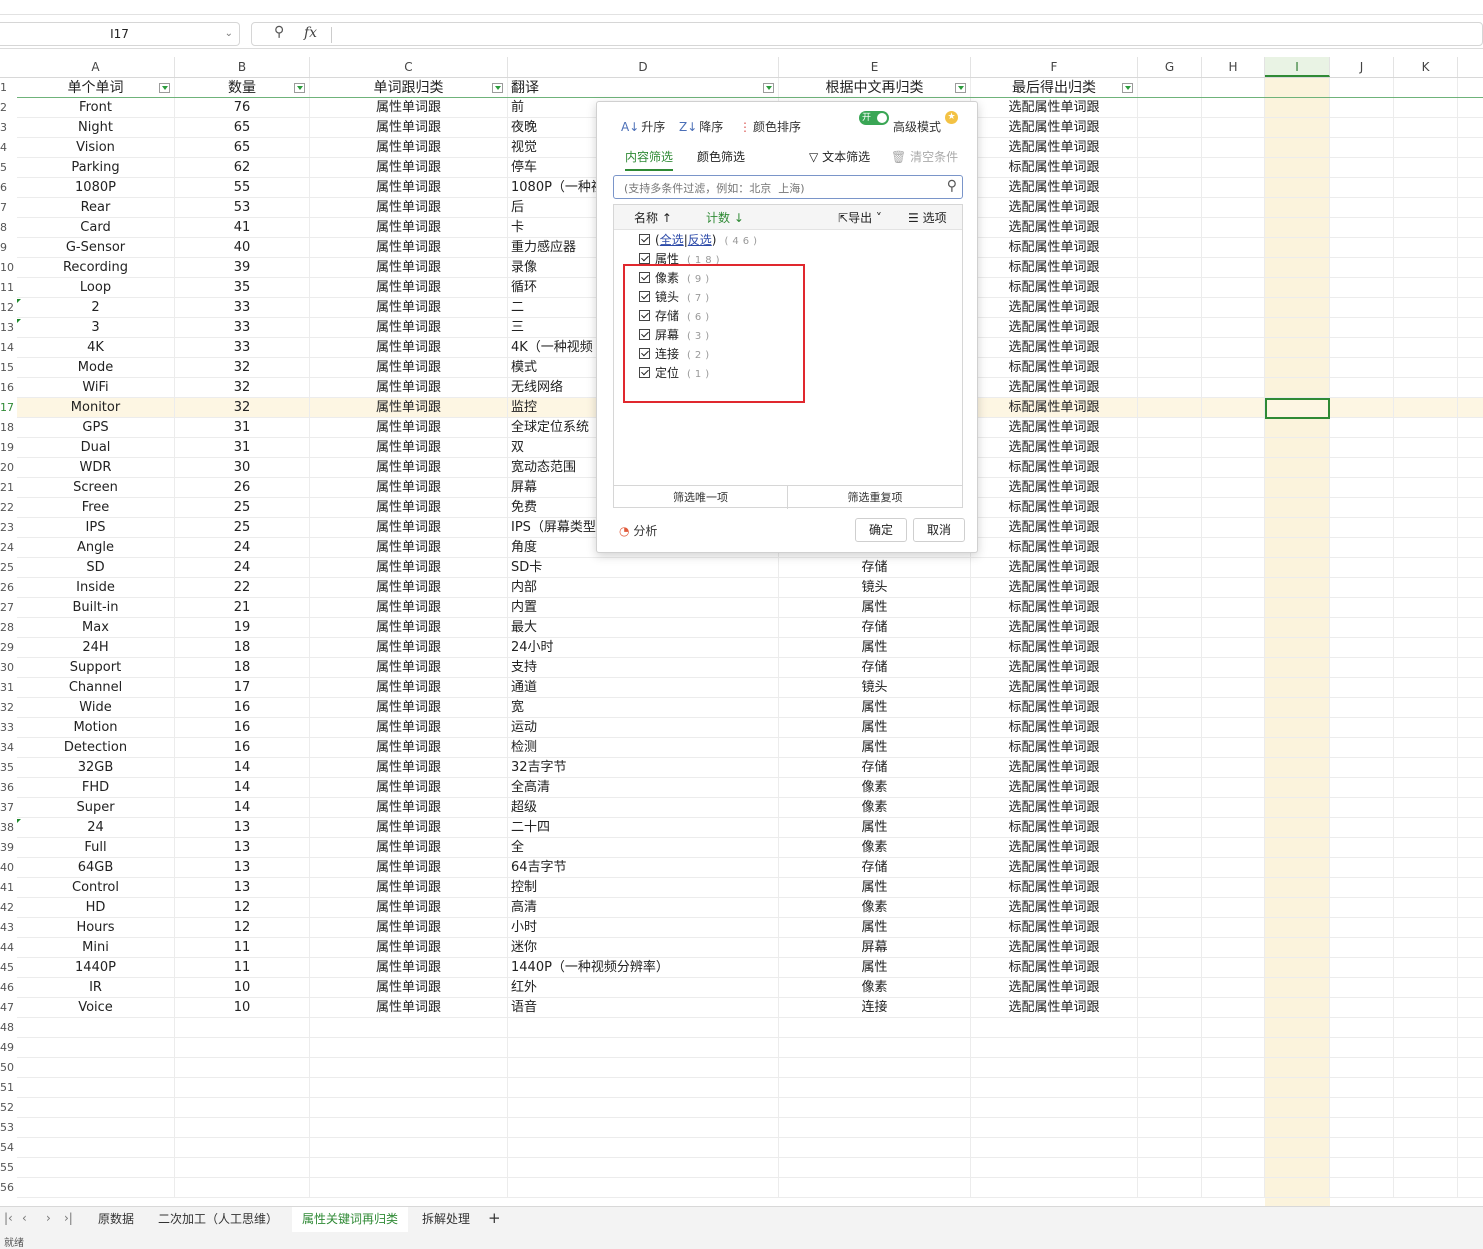 This screenshot has height=1249, width=1483. Describe the element at coordinates (96, 688) in the screenshot. I see `table-cell: Channel` at that location.